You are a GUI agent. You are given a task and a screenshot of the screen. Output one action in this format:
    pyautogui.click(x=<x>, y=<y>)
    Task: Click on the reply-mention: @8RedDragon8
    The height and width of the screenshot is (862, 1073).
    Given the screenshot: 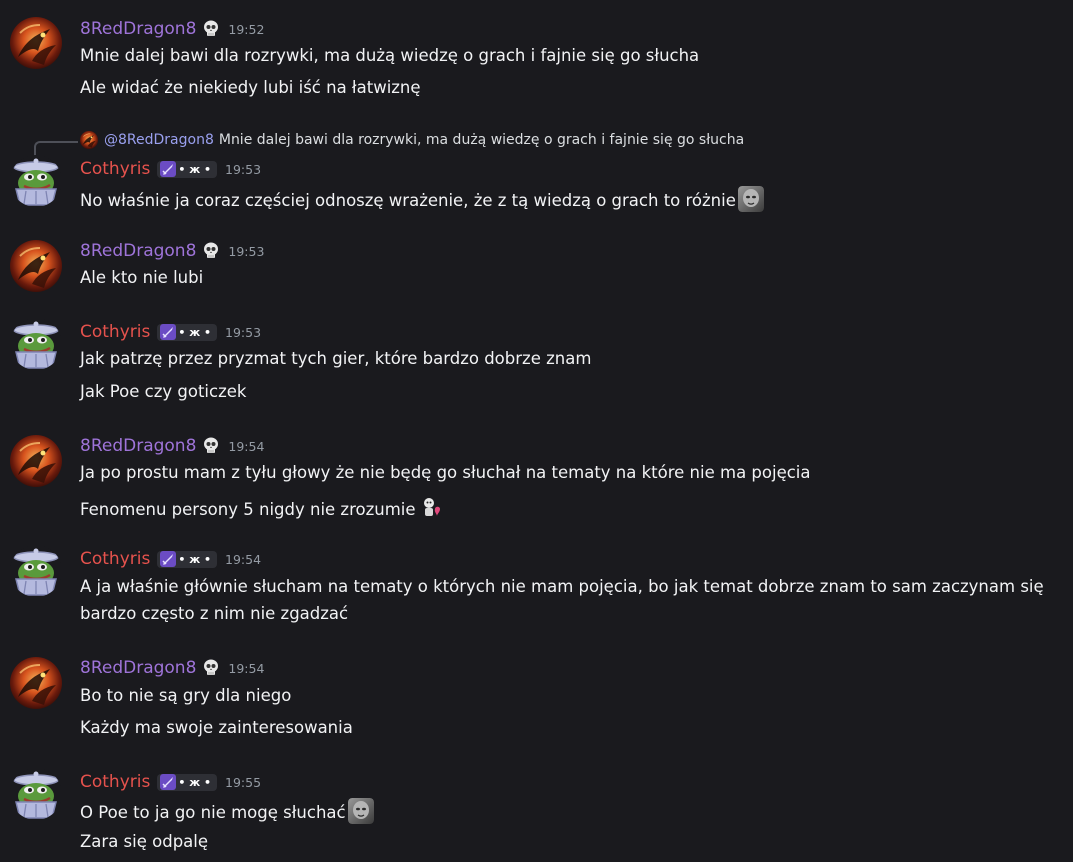 What is the action you would take?
    pyautogui.click(x=159, y=140)
    